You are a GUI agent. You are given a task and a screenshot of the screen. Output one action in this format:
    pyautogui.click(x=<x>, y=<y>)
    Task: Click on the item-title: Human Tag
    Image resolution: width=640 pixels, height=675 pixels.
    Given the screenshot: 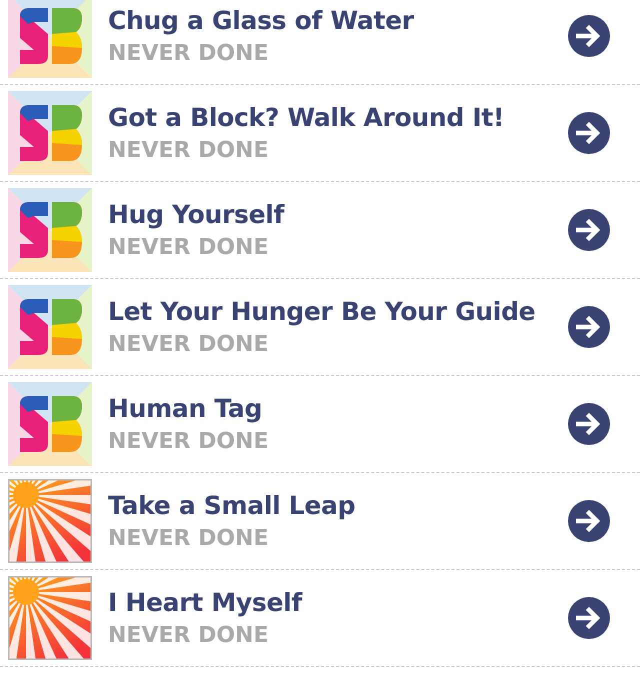 What is the action you would take?
    pyautogui.click(x=186, y=408)
    